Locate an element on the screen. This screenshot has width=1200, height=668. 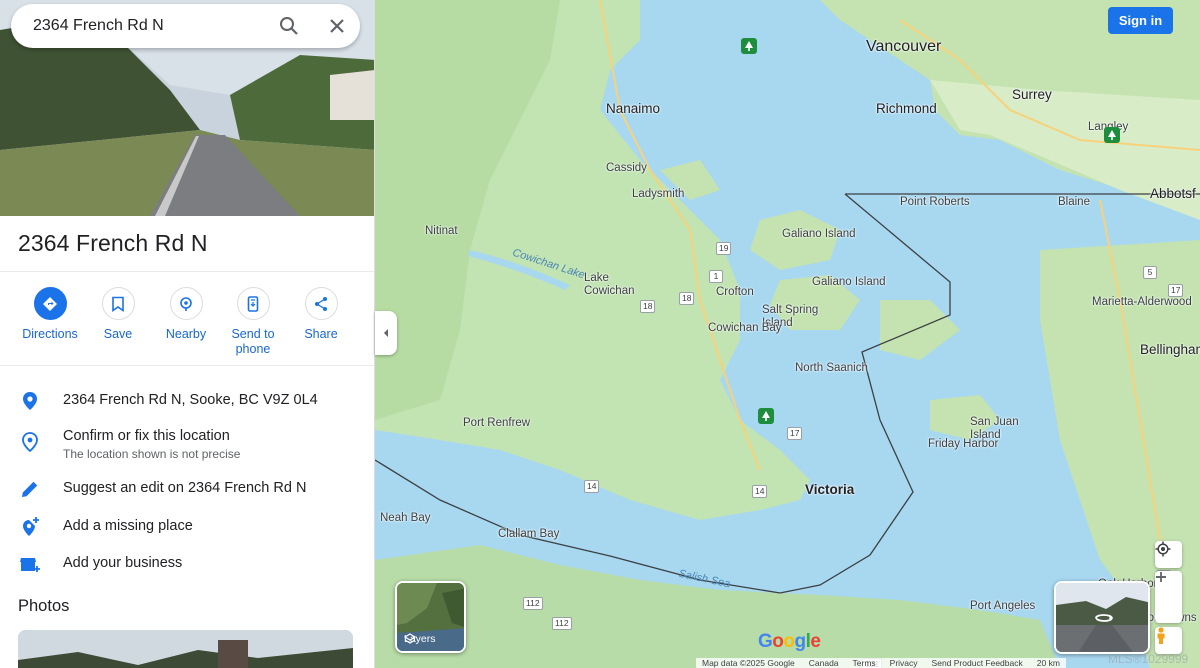
suggest-edit-row: Suggest an edit on 2364 French Rd N is located at coordinates (187, 491).